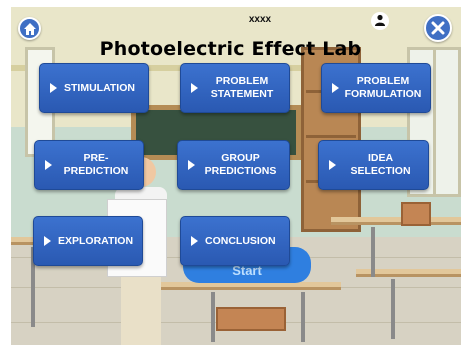  I want to click on conclusion-button: CONCLUSION, so click(235, 241).